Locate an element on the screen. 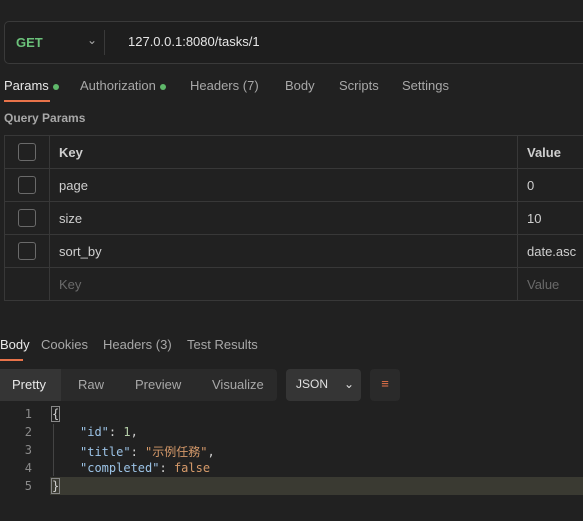 The width and height of the screenshot is (583, 521). tab-body: Body is located at coordinates (300, 85).